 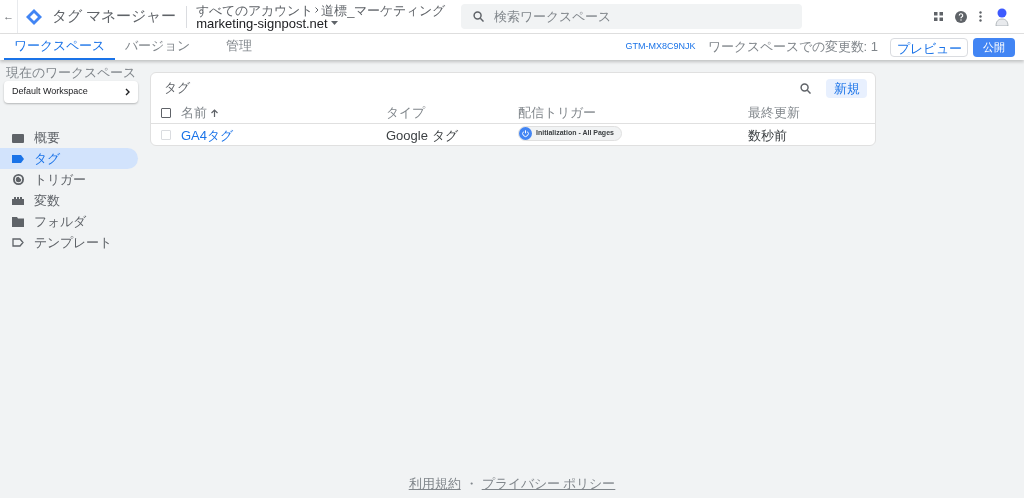 What do you see at coordinates (422, 135) in the screenshot?
I see `table-cell: Google タグ` at bounding box center [422, 135].